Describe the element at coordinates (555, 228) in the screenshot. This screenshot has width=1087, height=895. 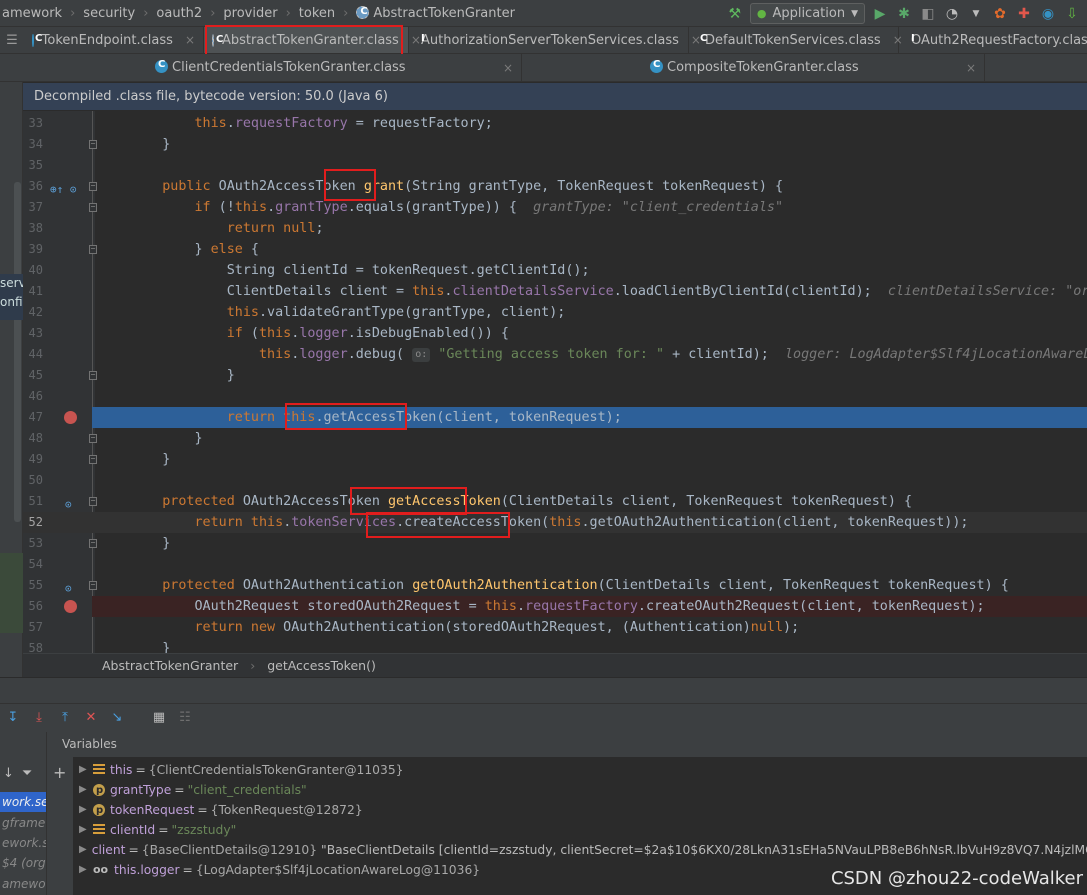
I see `code-line: 38 return null;` at that location.